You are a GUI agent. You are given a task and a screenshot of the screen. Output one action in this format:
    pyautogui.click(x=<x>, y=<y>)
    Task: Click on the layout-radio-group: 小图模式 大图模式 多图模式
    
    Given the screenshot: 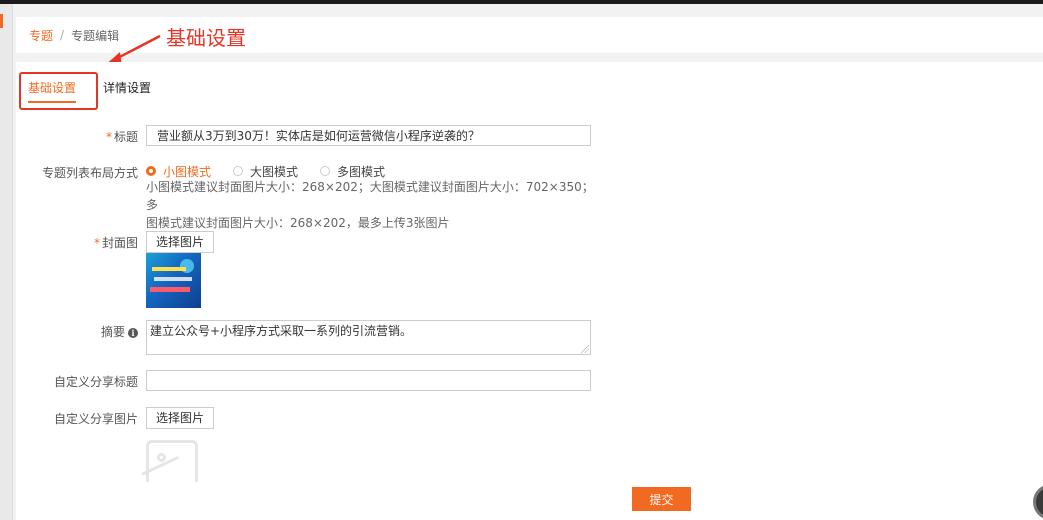 What is the action you would take?
    pyautogui.click(x=276, y=171)
    